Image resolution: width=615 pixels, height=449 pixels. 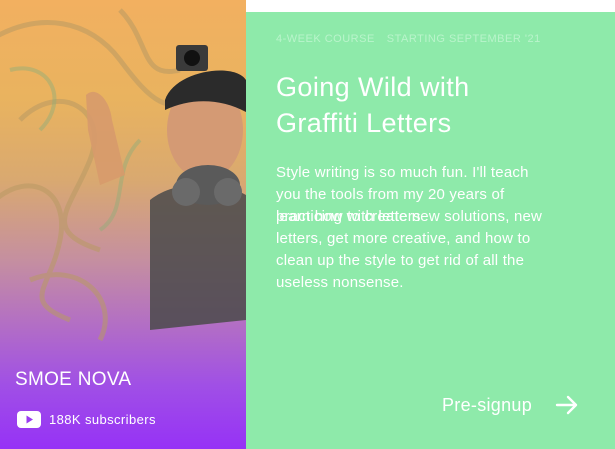 What do you see at coordinates (340, 282) in the screenshot?
I see `description-line: useless nonsense.` at bounding box center [340, 282].